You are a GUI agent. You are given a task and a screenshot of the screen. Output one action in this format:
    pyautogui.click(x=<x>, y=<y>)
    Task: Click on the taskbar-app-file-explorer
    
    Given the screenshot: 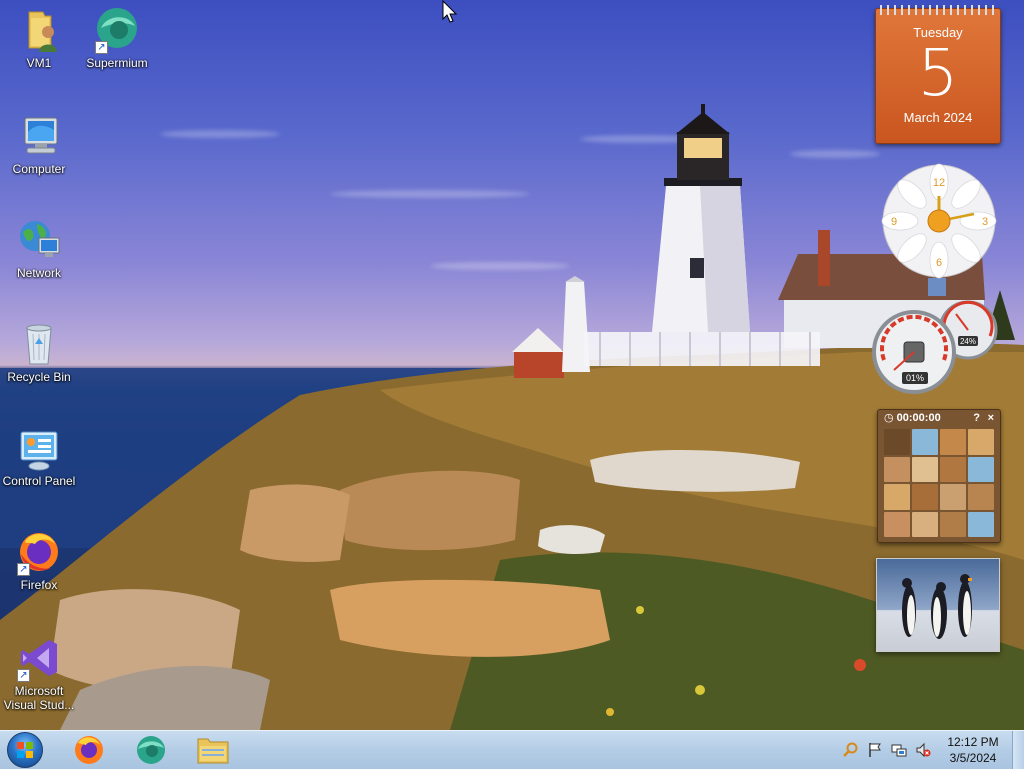 What is the action you would take?
    pyautogui.click(x=213, y=750)
    